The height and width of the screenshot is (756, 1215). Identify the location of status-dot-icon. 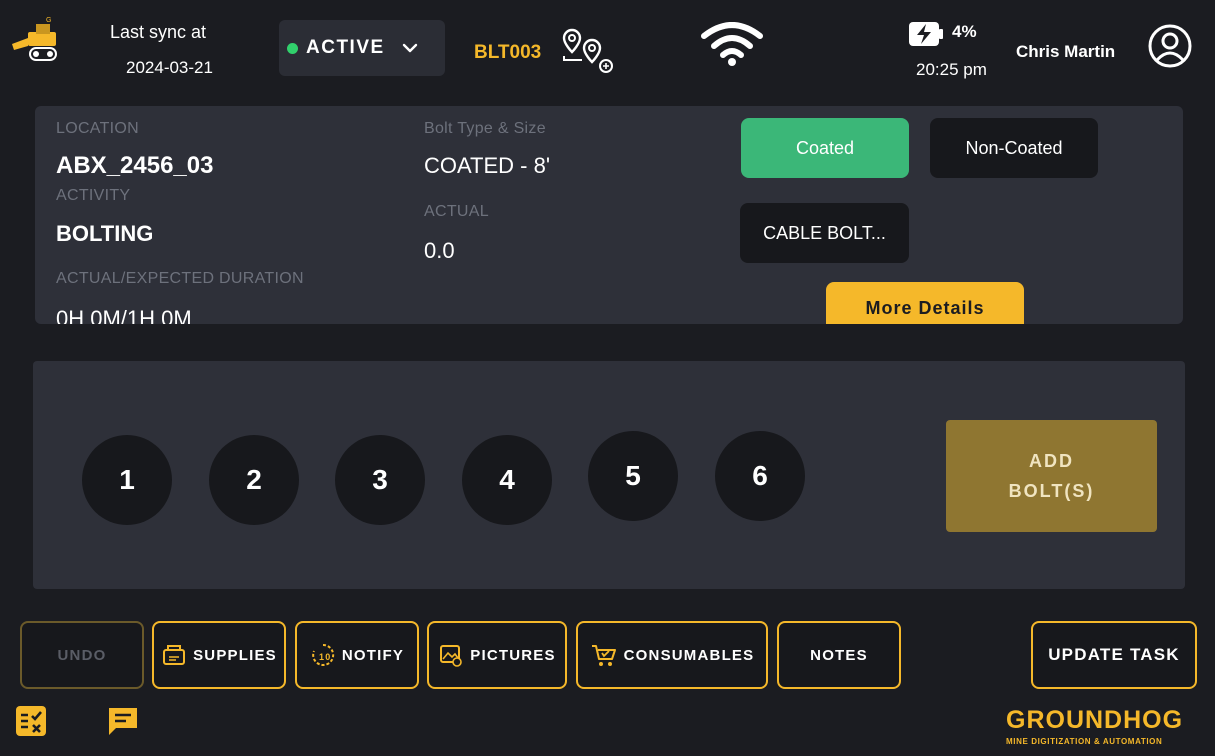
(292, 48).